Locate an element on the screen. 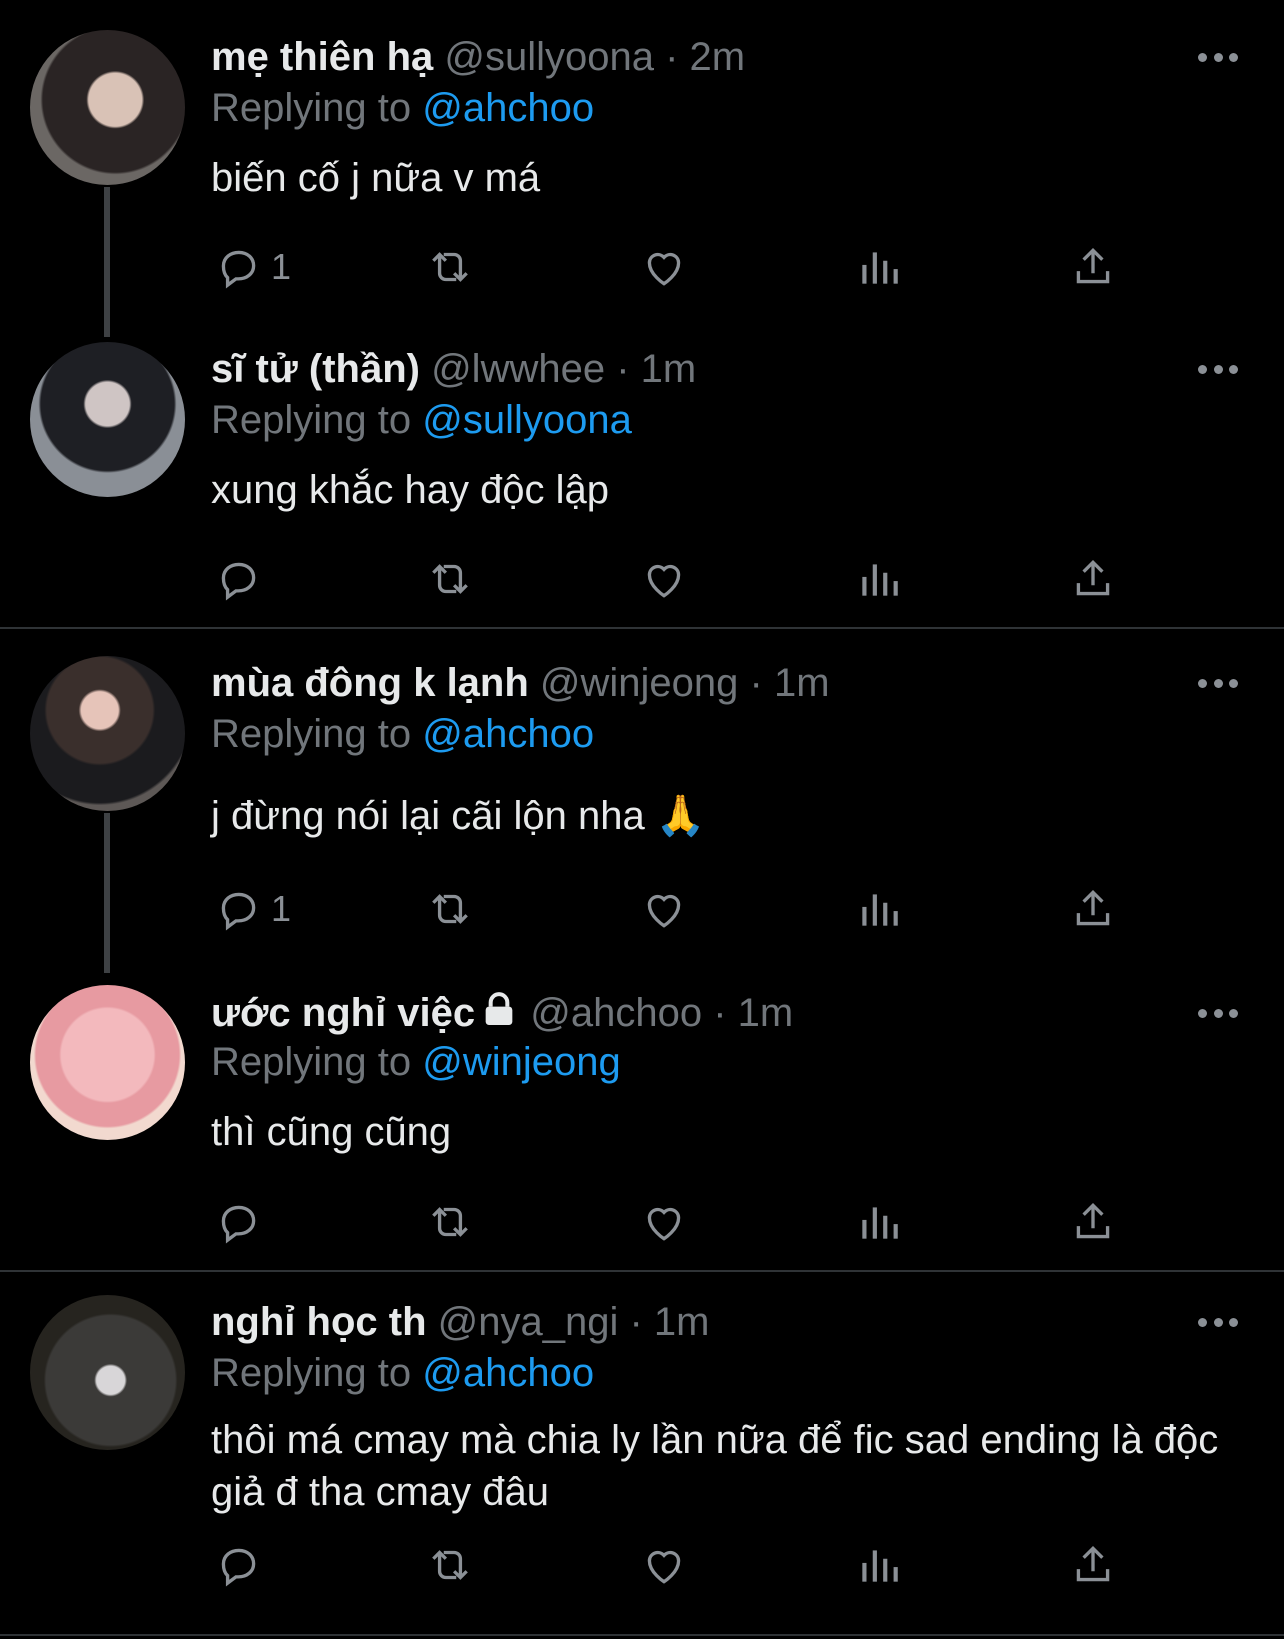  handle: @nya_ngi is located at coordinates (528, 1322).